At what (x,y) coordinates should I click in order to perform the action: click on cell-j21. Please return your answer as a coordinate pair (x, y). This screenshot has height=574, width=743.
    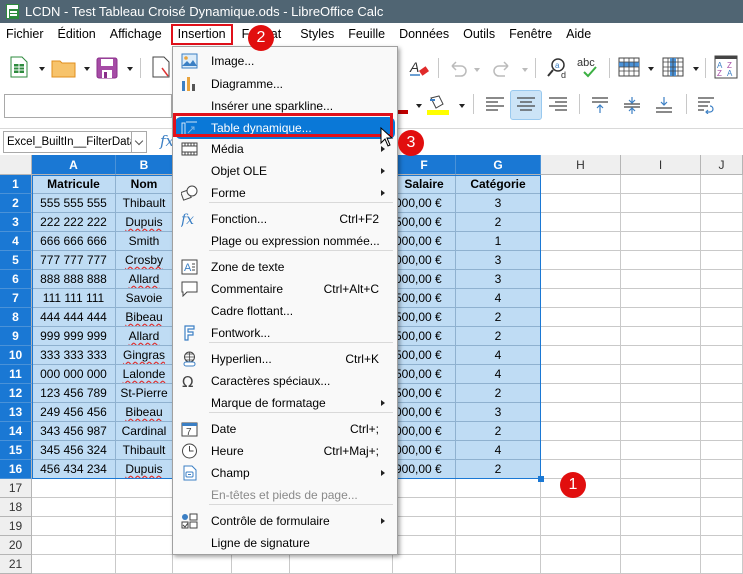
    Looking at the image, I should click on (722, 564).